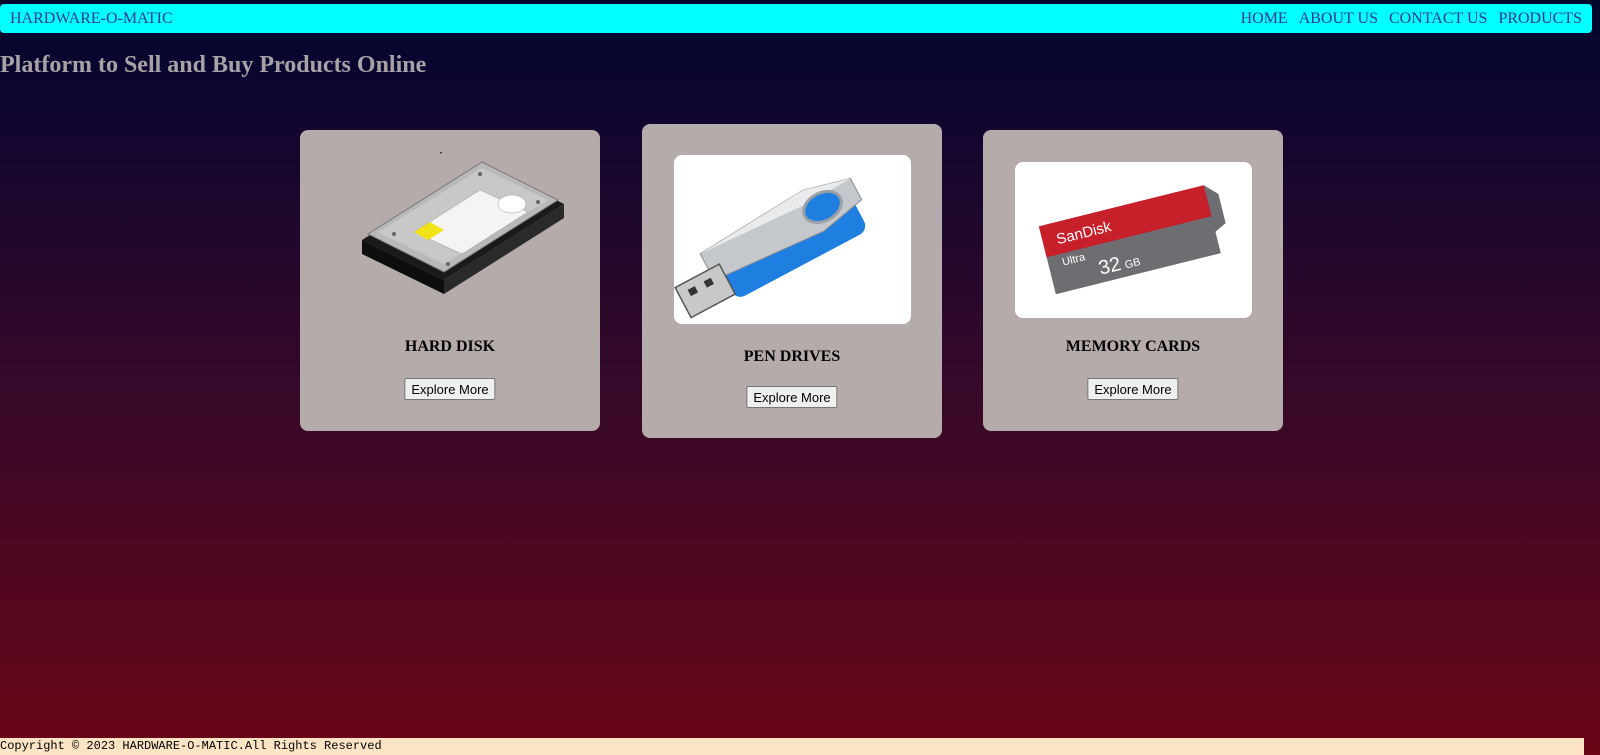 The image size is (1600, 755). I want to click on product-card-pen-drives: PEN DRIVES Explore More, so click(792, 281).